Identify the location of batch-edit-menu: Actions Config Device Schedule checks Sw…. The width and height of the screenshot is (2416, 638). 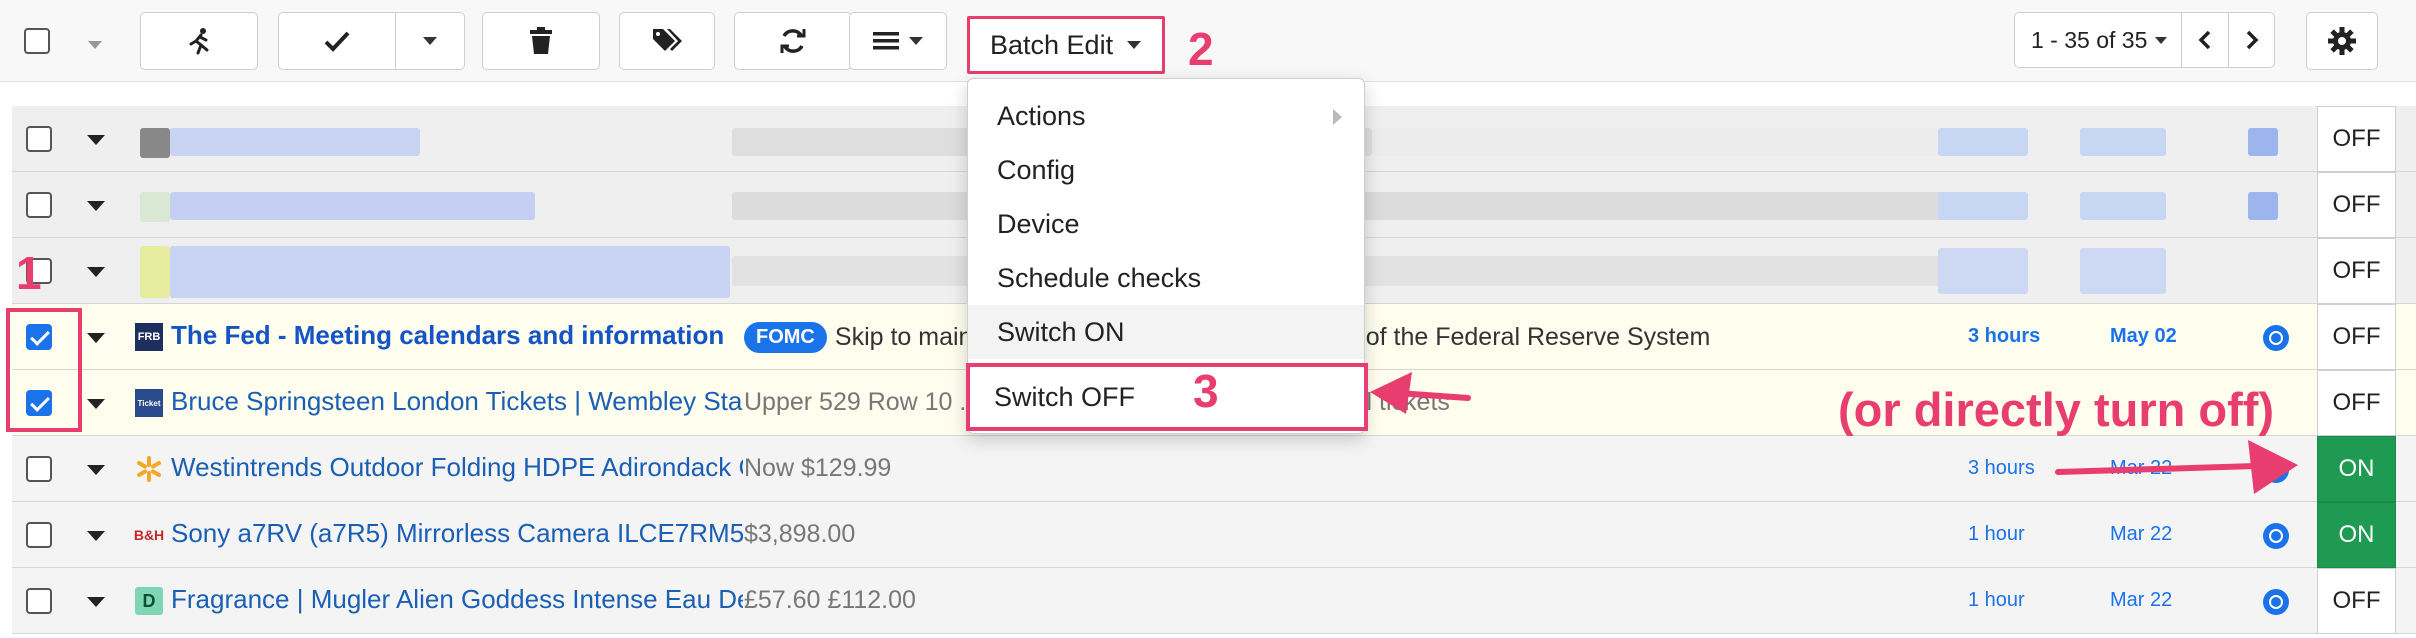
(1167, 256).